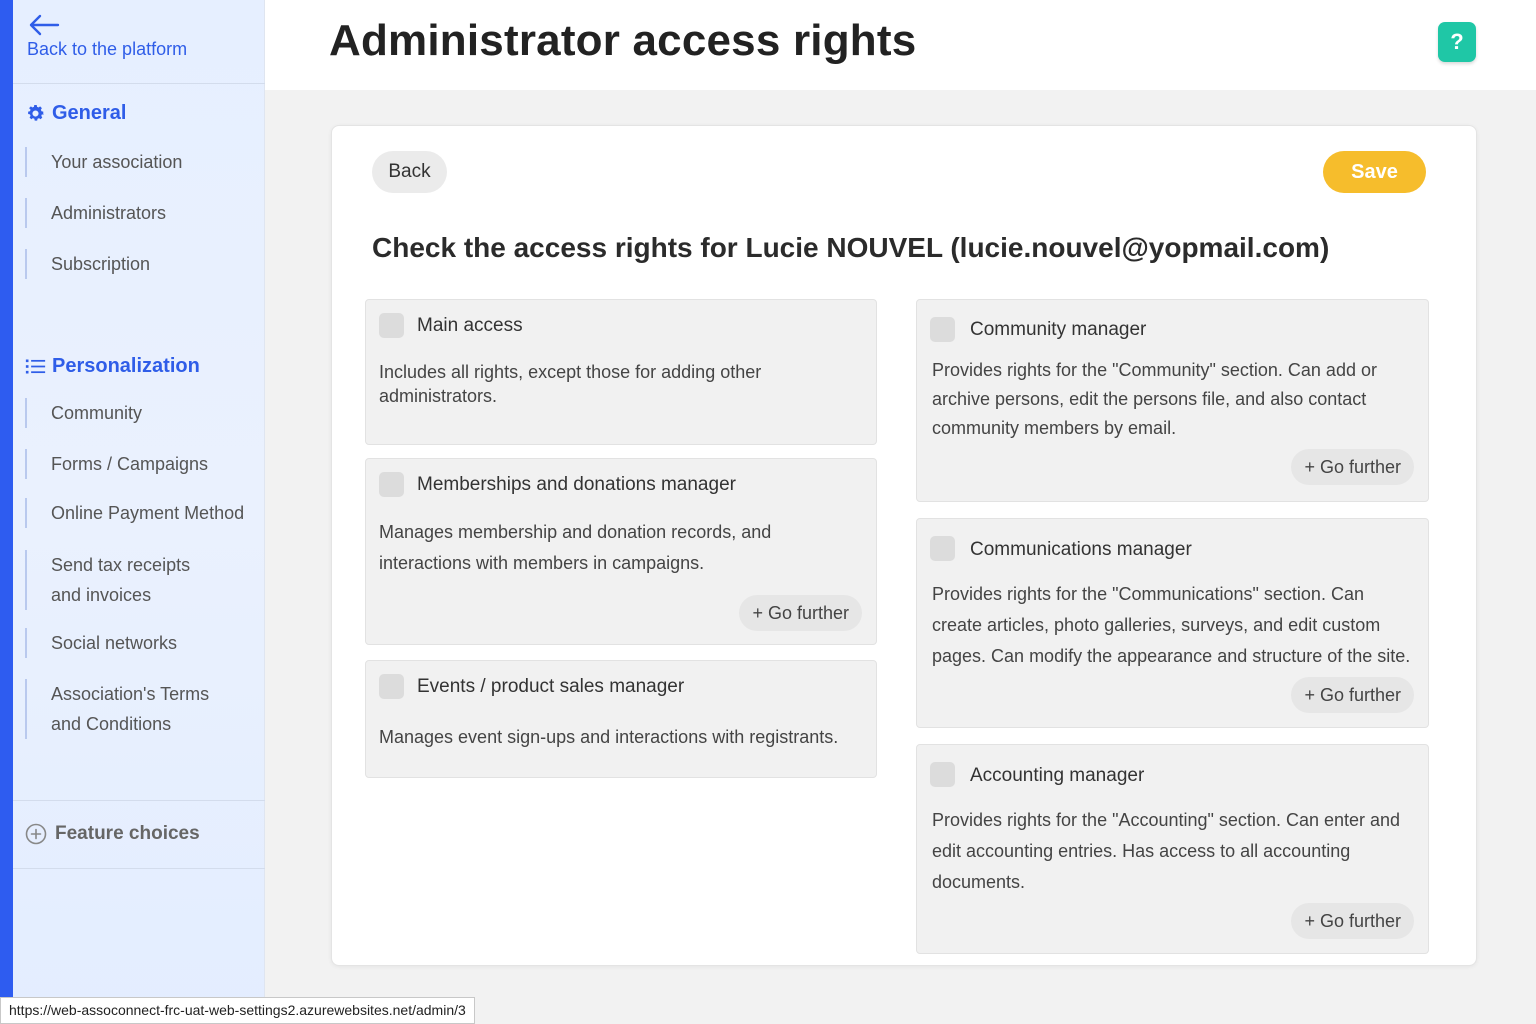 The height and width of the screenshot is (1024, 1536). Describe the element at coordinates (942, 548) in the screenshot. I see `communications-checkbox` at that location.